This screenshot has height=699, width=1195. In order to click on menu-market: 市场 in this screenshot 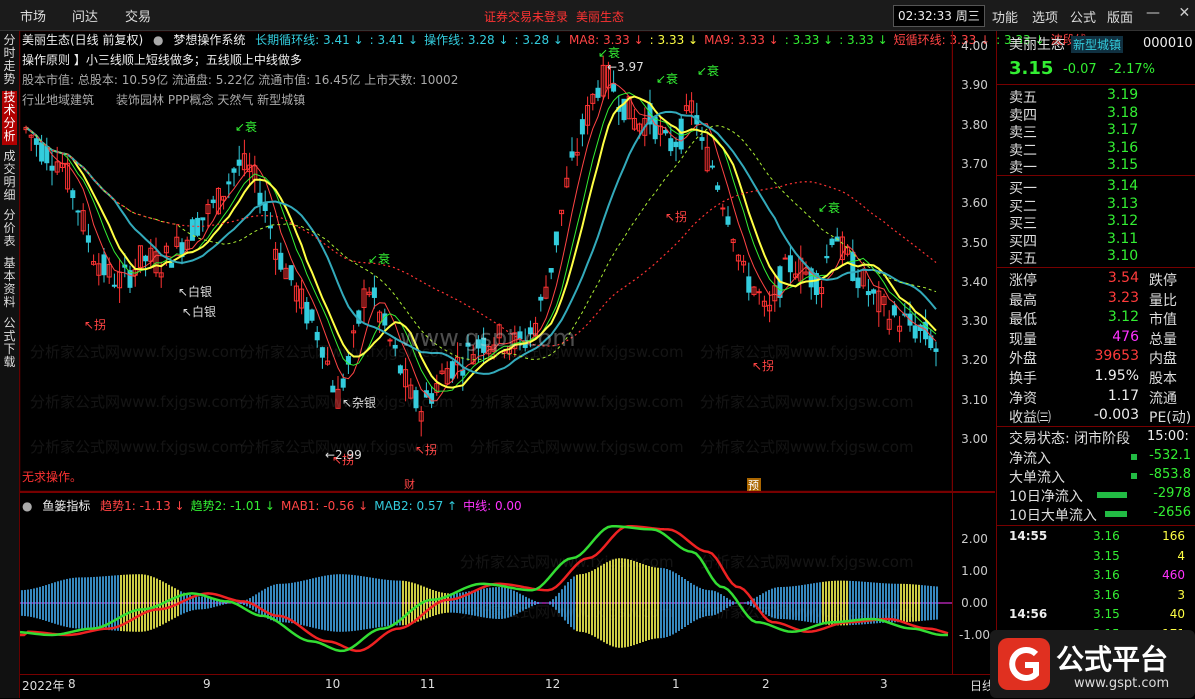, I will do `click(33, 15)`.